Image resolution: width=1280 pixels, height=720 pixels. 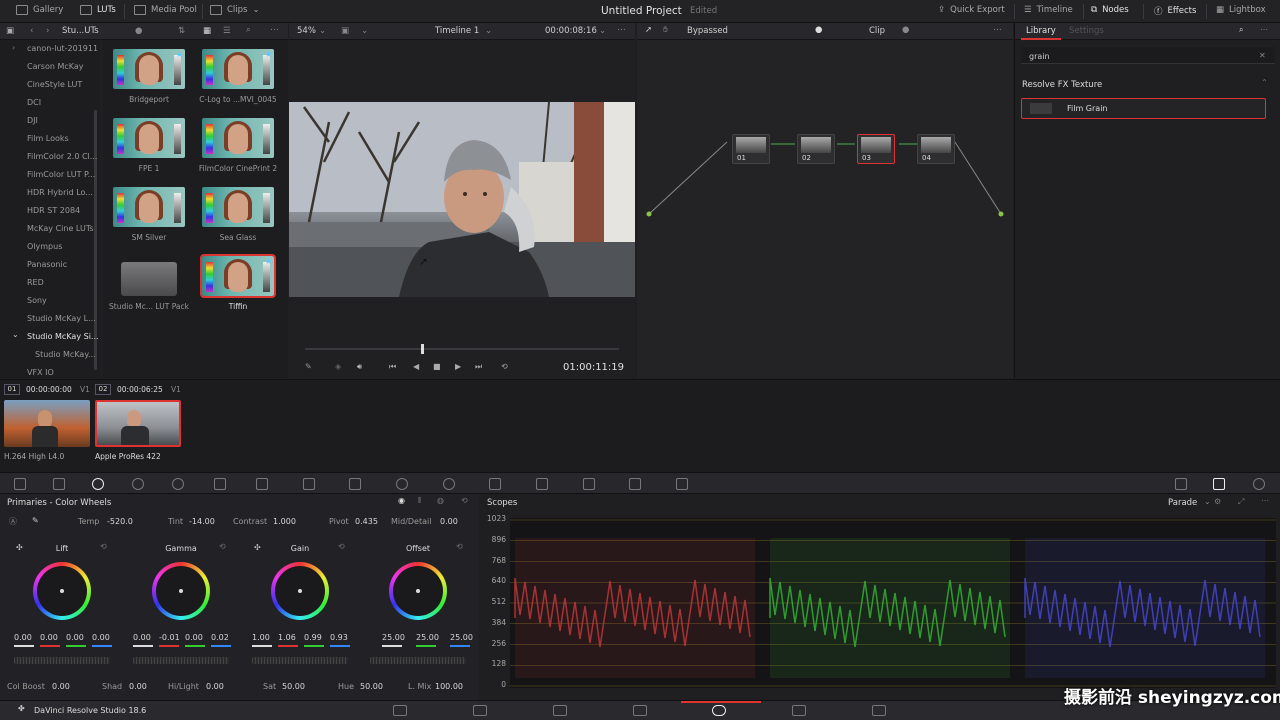 What do you see at coordinates (10, 31) in the screenshot?
I see `sidebar-toggle-icon: ▣` at bounding box center [10, 31].